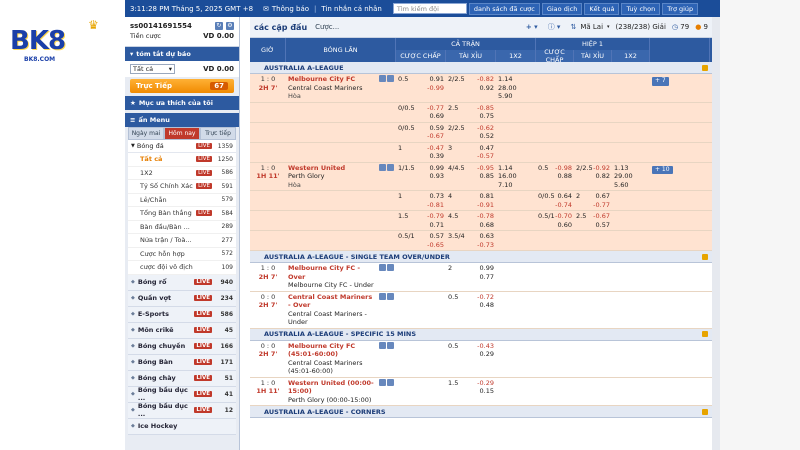 The height and width of the screenshot is (450, 800). I want to click on odds-2: 28.00, so click(516, 88).